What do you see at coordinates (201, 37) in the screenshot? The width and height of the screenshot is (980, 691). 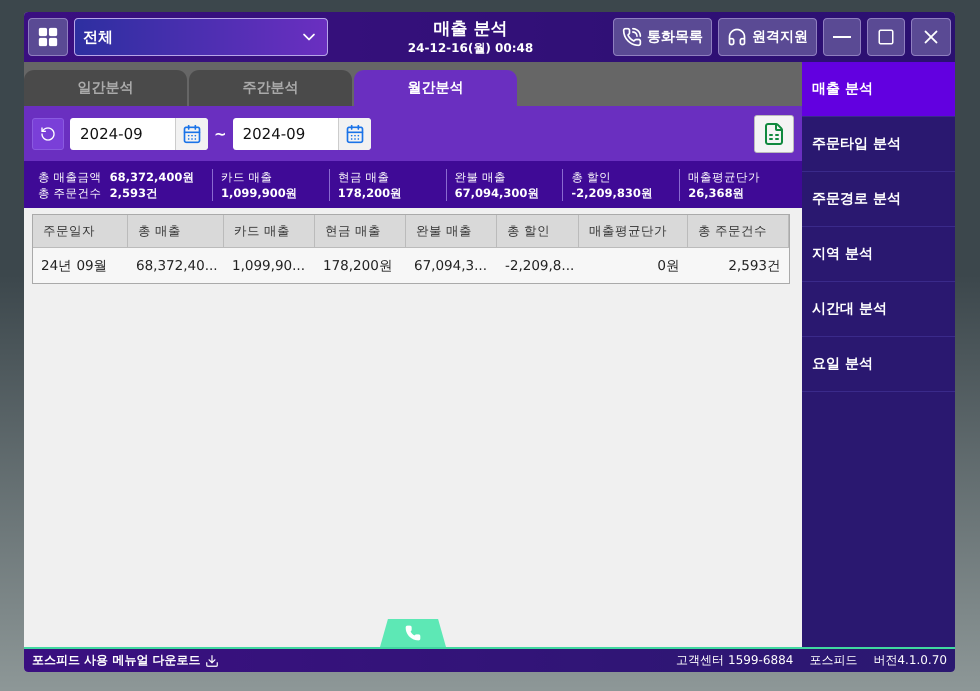 I see `store-select: 전체` at bounding box center [201, 37].